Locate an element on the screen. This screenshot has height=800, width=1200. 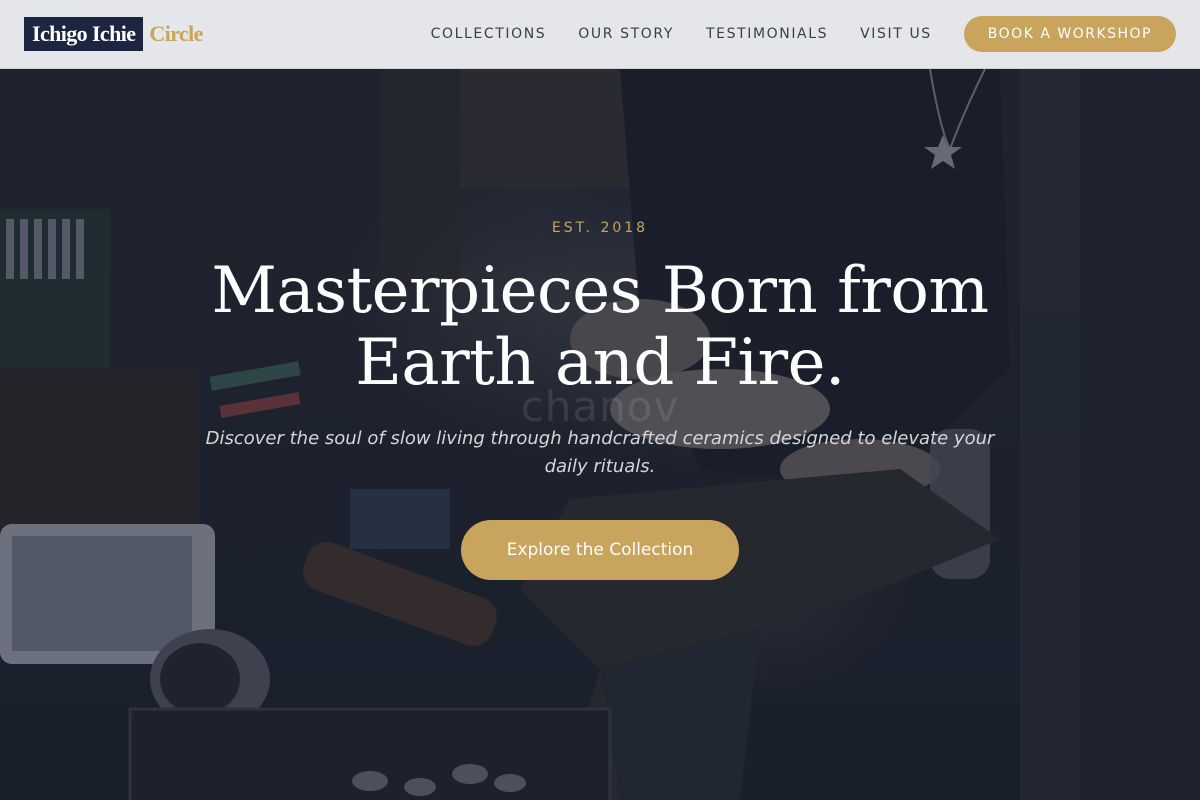
nav-link-visit-us: VISIT US is located at coordinates (896, 34).